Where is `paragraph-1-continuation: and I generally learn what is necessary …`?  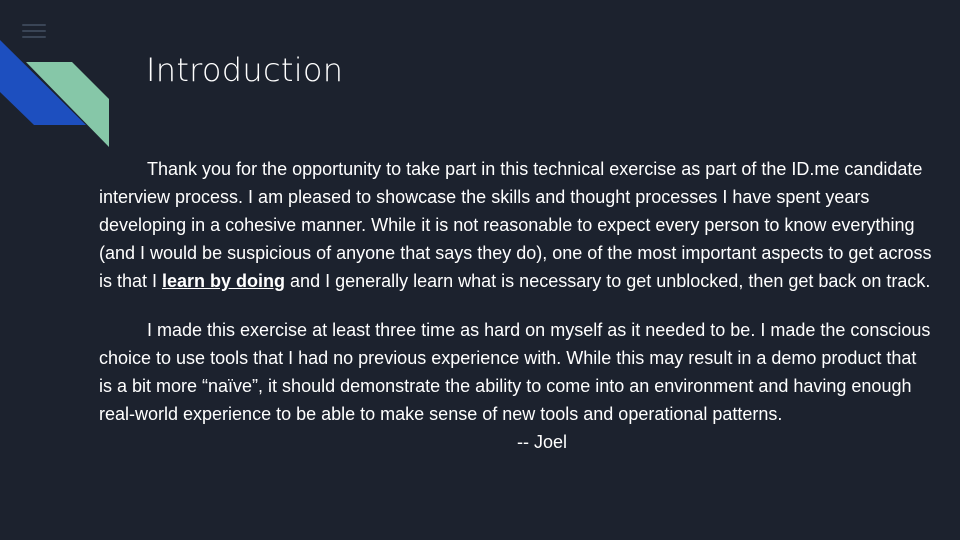
paragraph-1-continuation: and I generally learn what is necessary … is located at coordinates (608, 281).